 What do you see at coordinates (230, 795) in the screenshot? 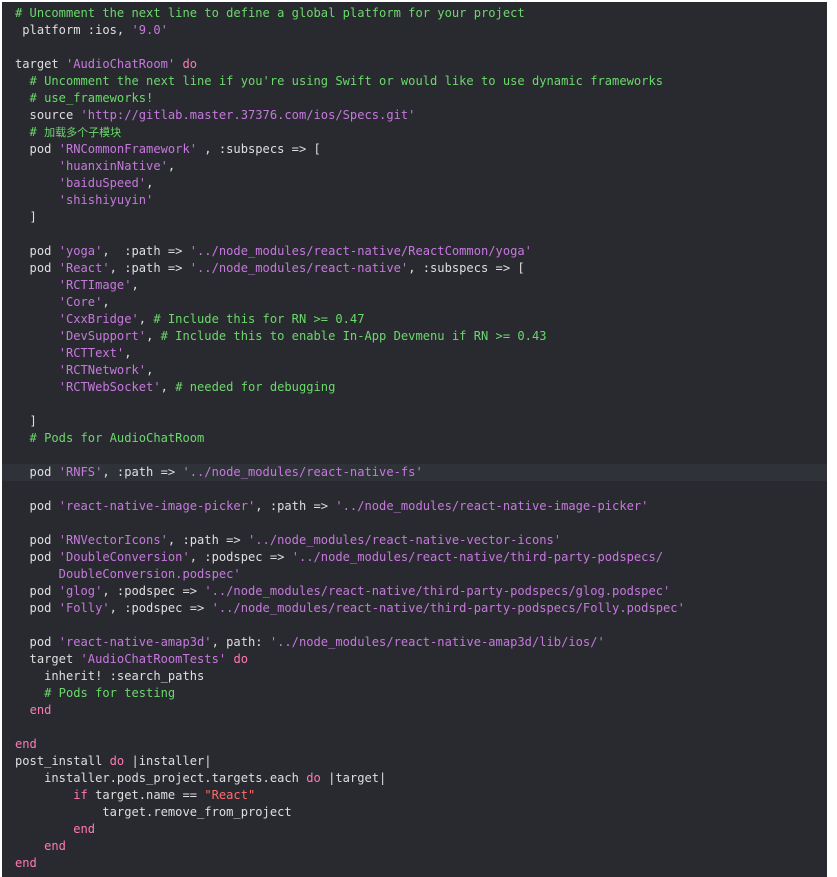
I see `code-token-string: "React"` at bounding box center [230, 795].